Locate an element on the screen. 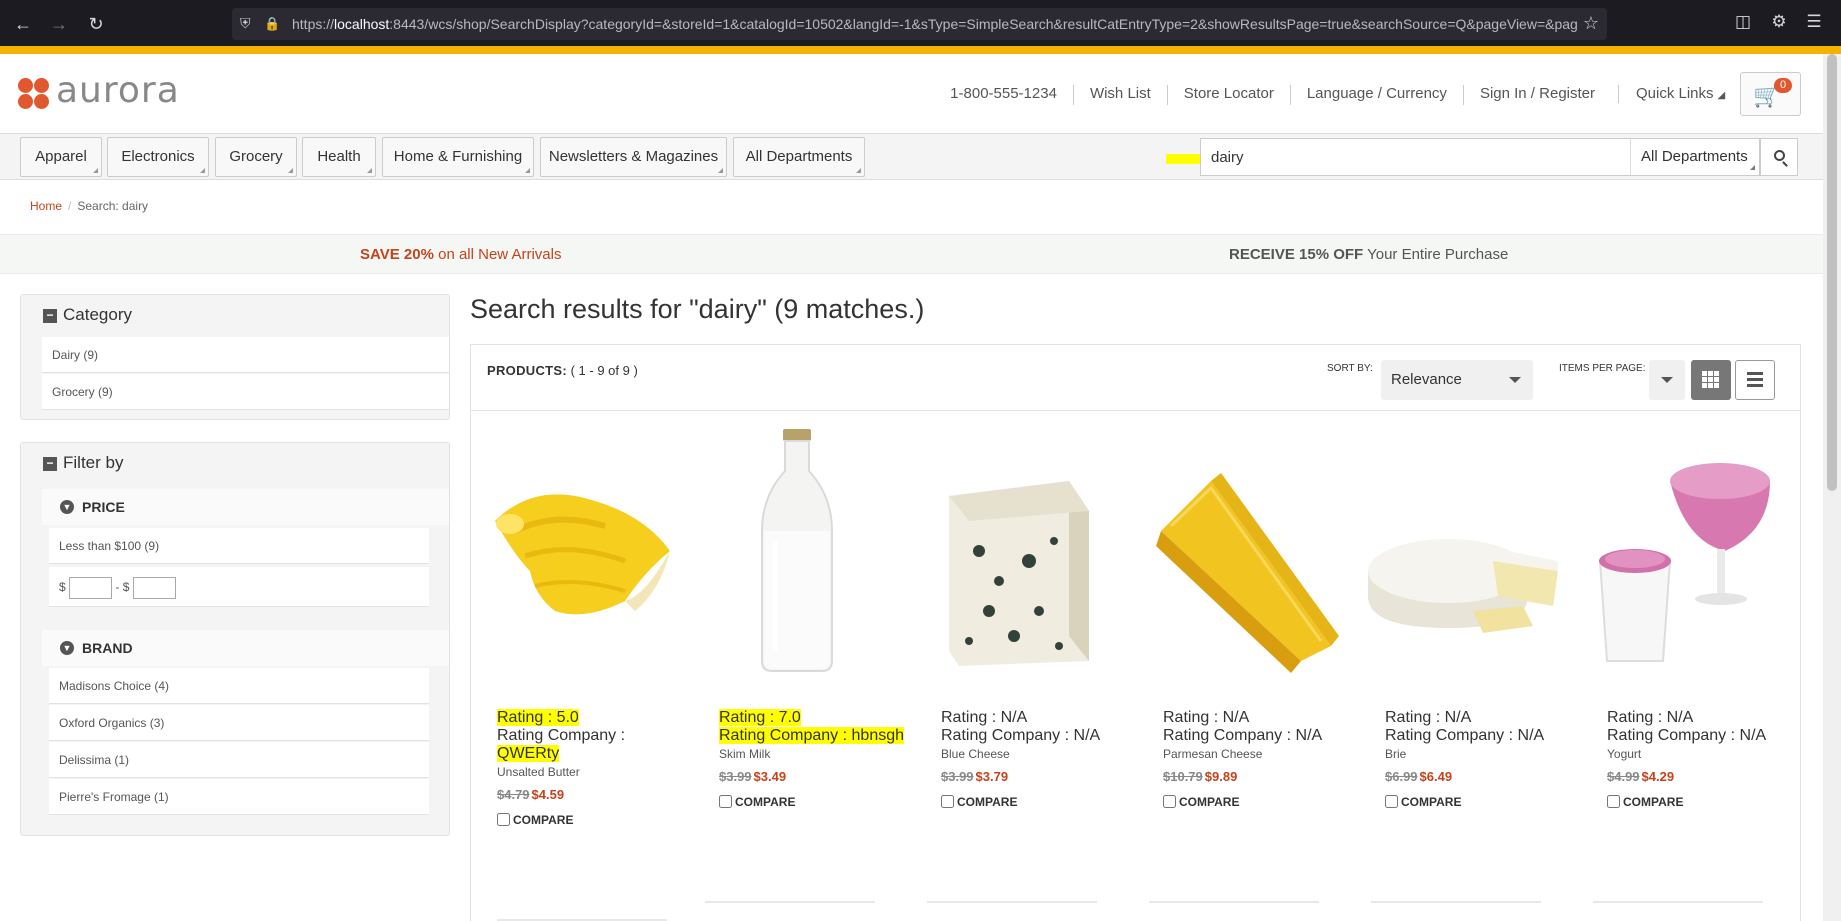 Image resolution: width=1841 pixels, height=921 pixels. extensions-icon: ⚙ is located at coordinates (1779, 22).